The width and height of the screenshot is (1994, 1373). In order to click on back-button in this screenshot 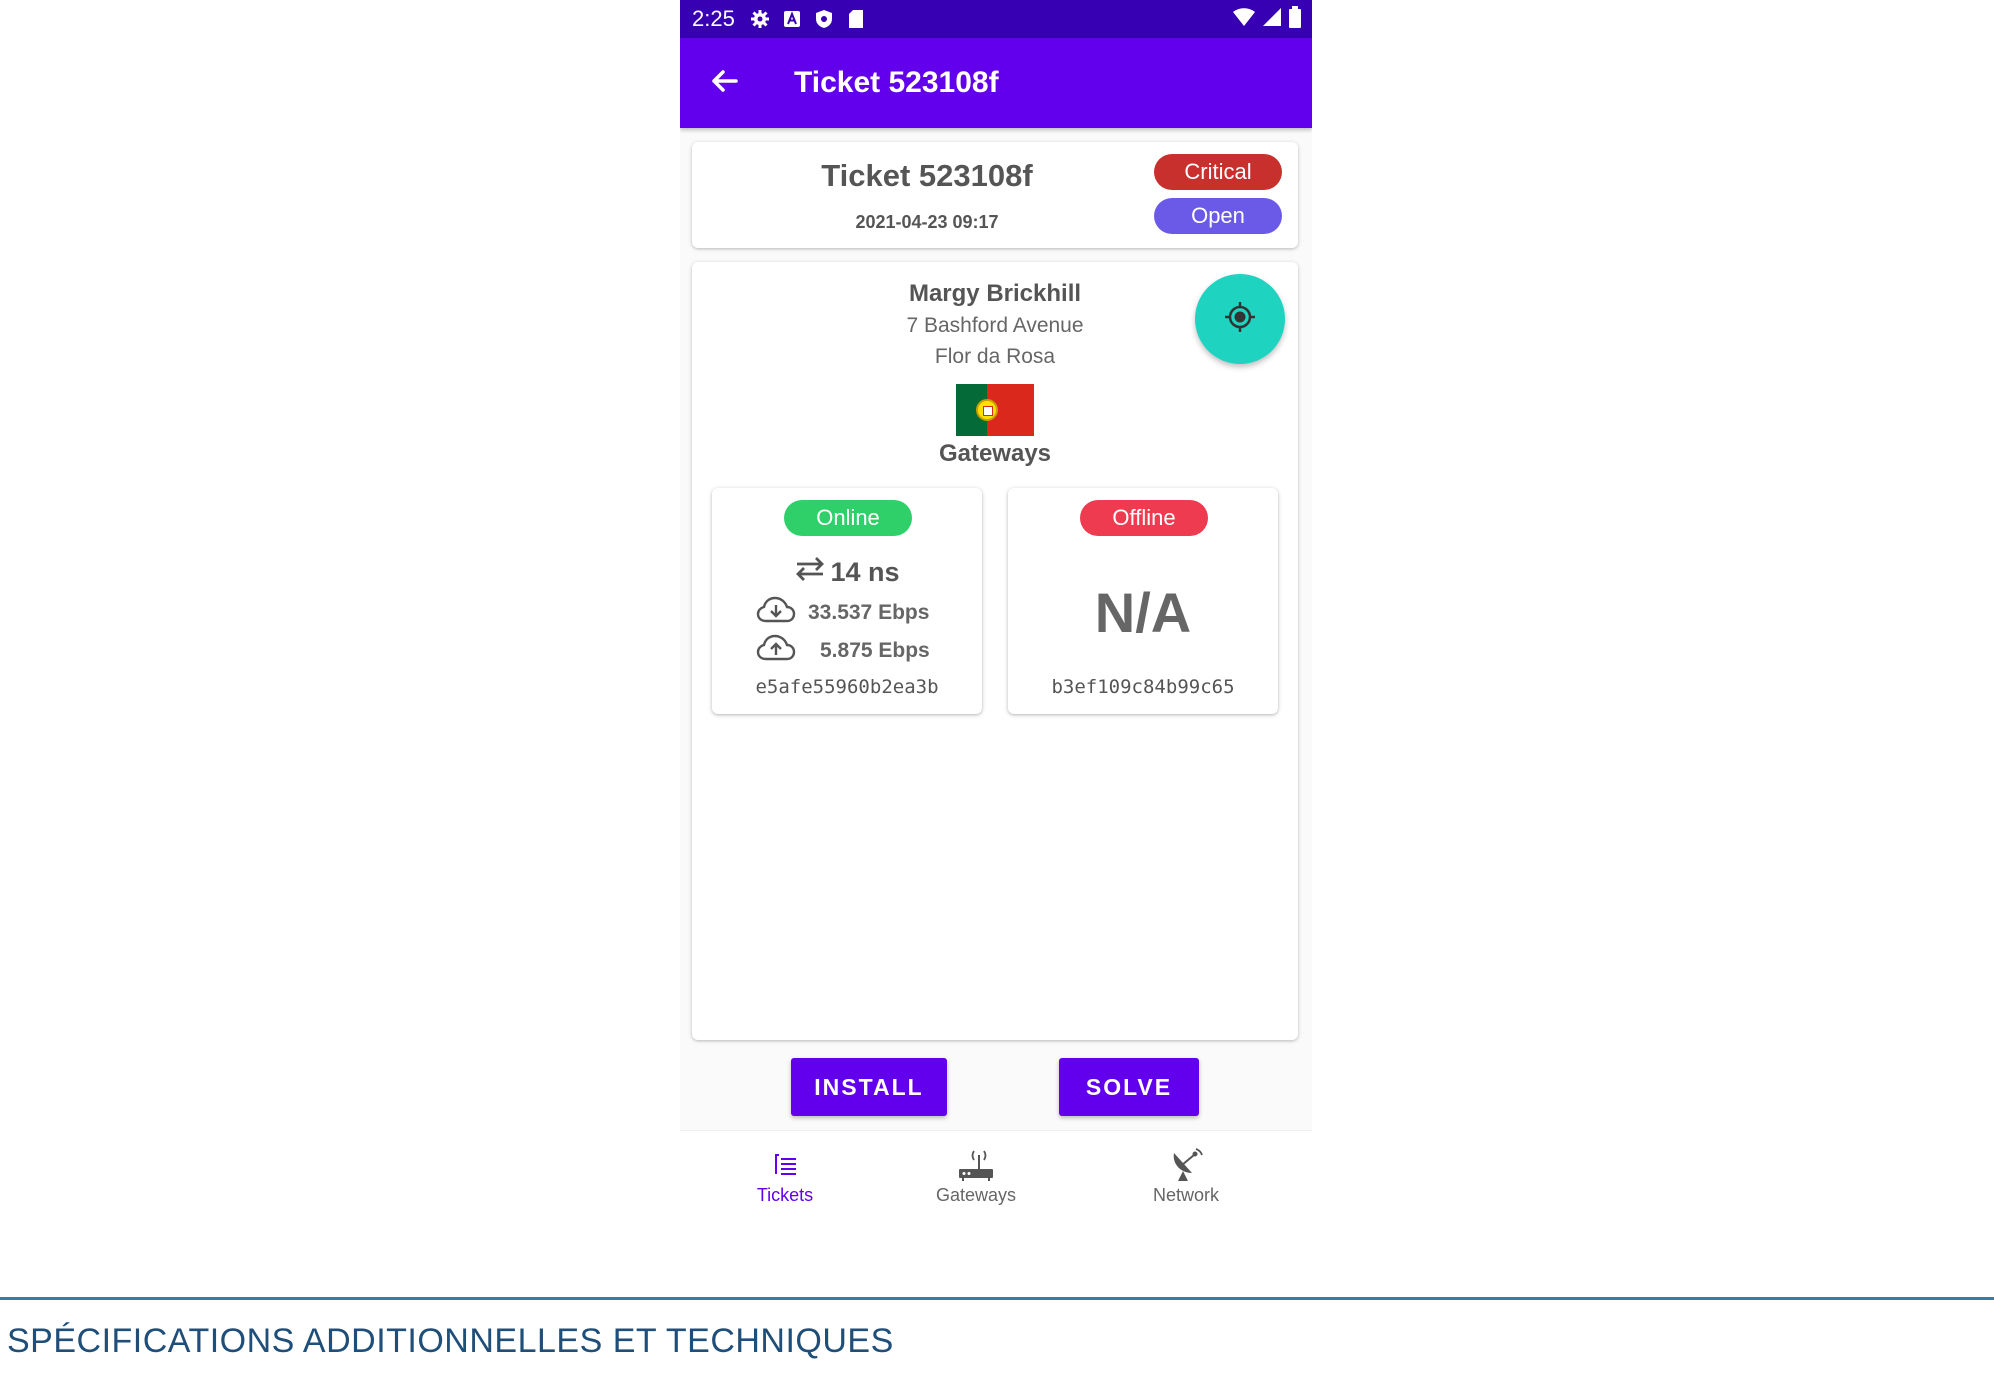, I will do `click(724, 83)`.